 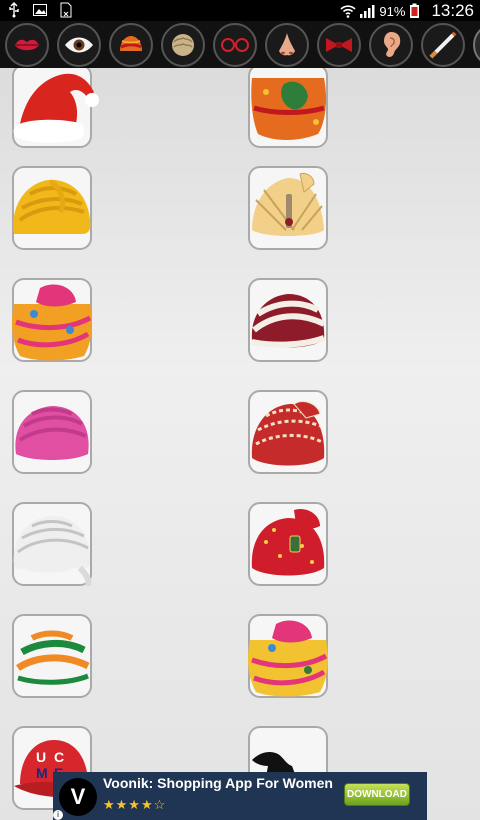 I want to click on tricolor-turban-image, so click(x=52, y=657).